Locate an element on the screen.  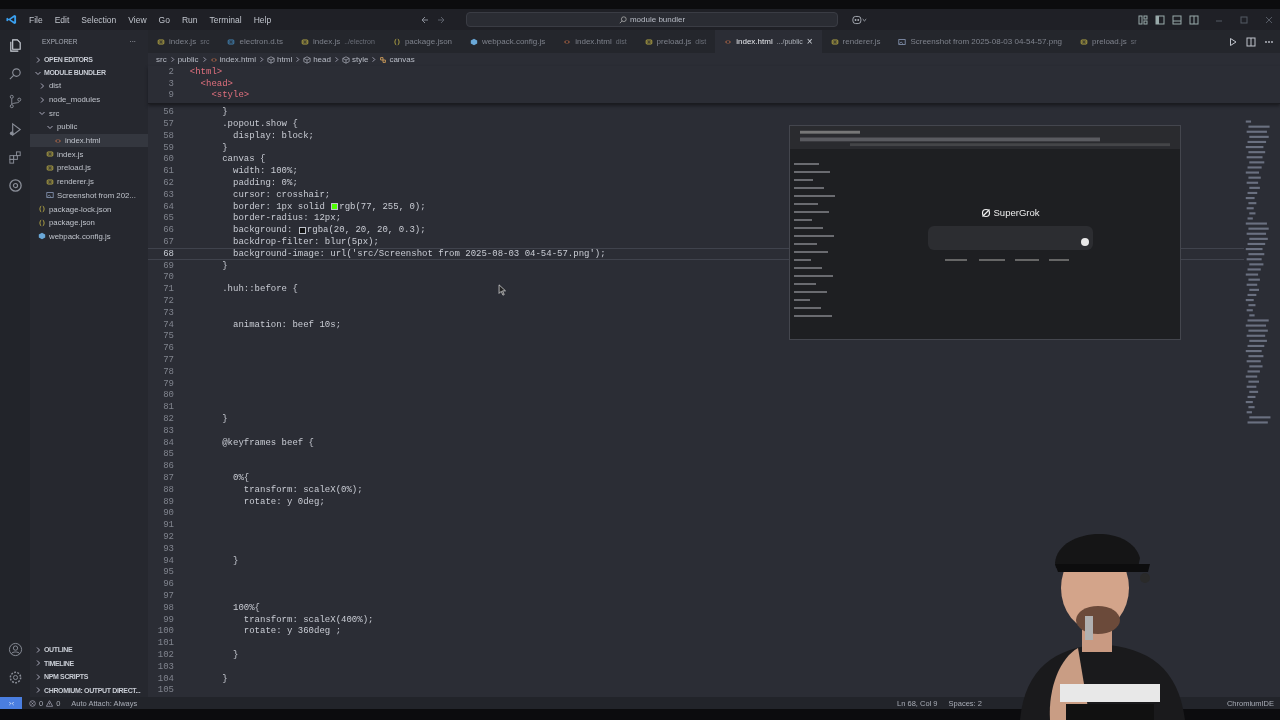
account-icon is located at coordinates (15, 649).